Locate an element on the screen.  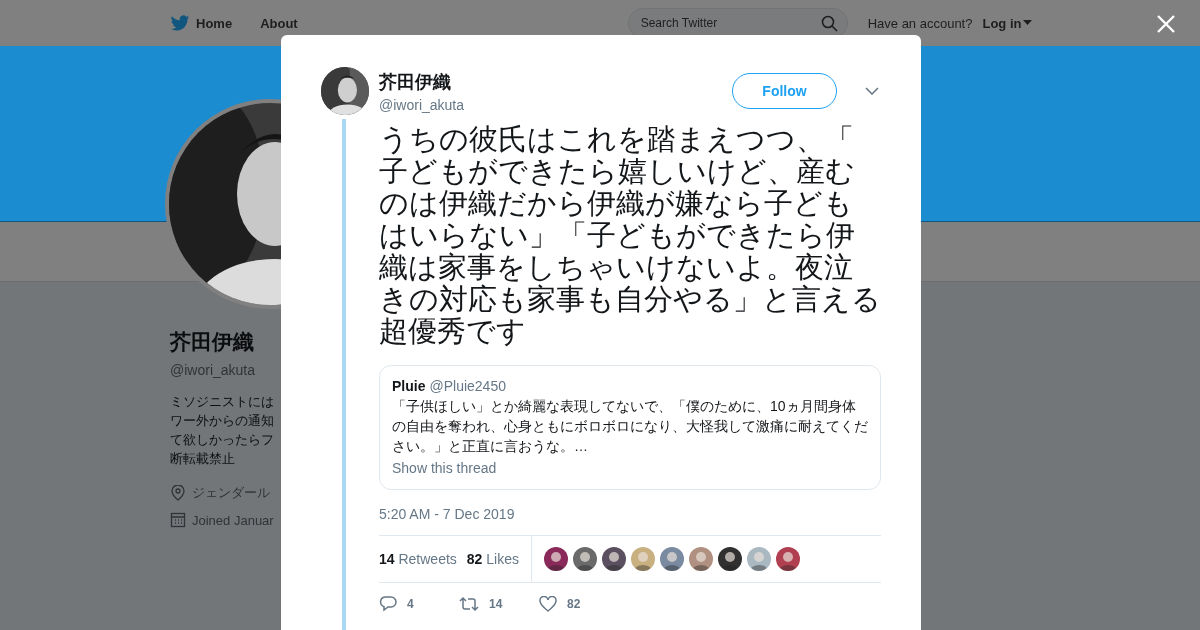
profile-handle: @iwori_akuta is located at coordinates (213, 370).